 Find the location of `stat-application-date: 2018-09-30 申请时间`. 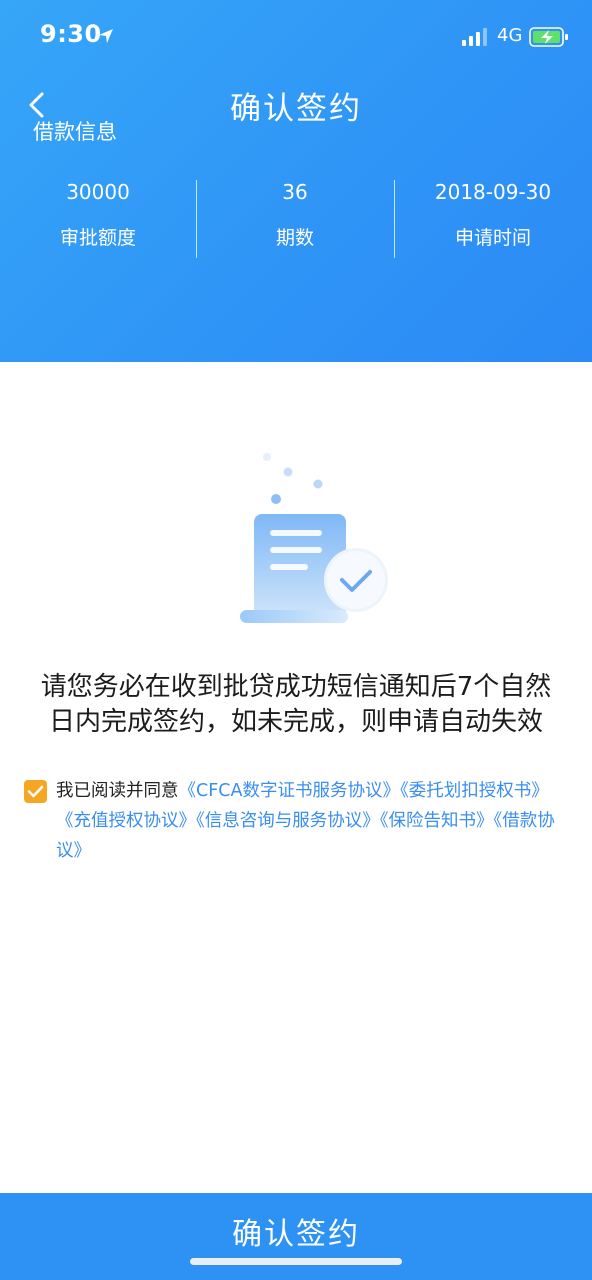

stat-application-date: 2018-09-30 申请时间 is located at coordinates (493, 215).